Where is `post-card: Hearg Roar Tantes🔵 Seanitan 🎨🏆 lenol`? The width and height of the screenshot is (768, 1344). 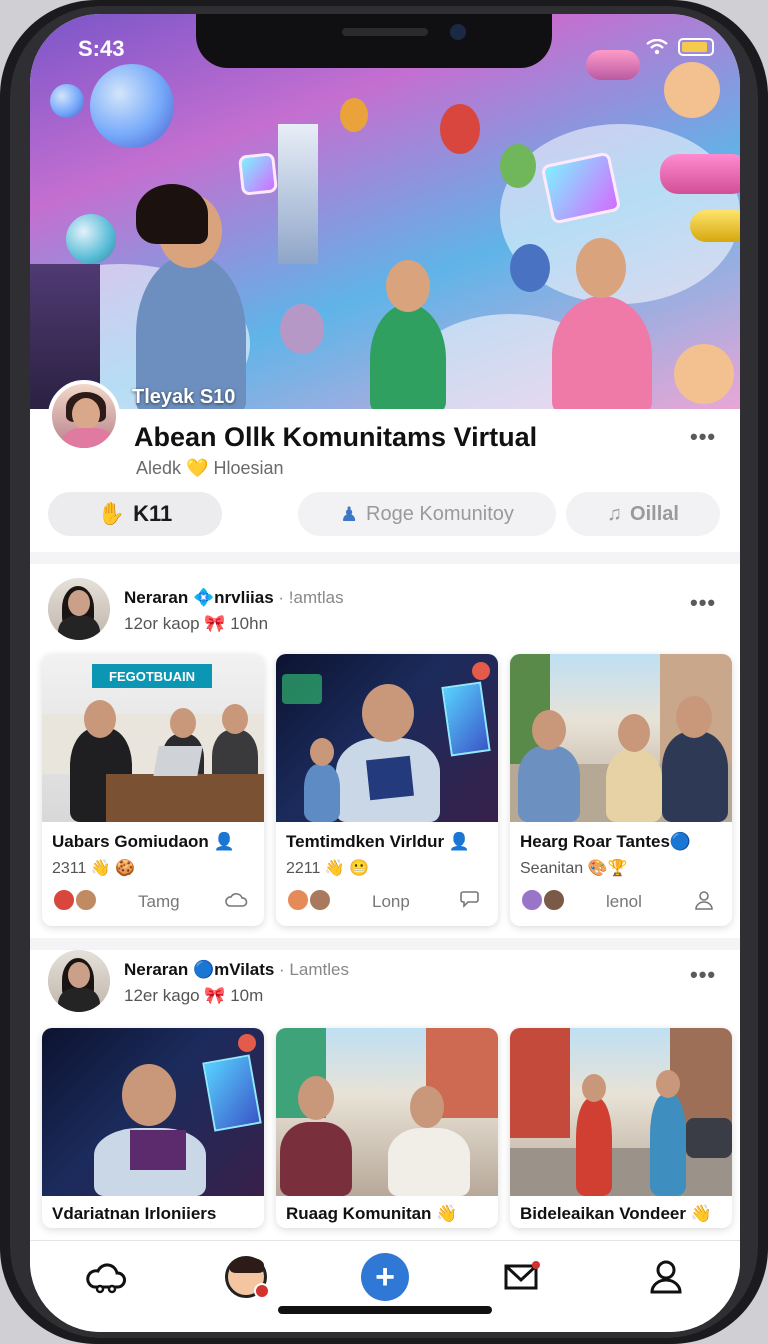 post-card: Hearg Roar Tantes🔵 Seanitan 🎨🏆 lenol is located at coordinates (621, 790).